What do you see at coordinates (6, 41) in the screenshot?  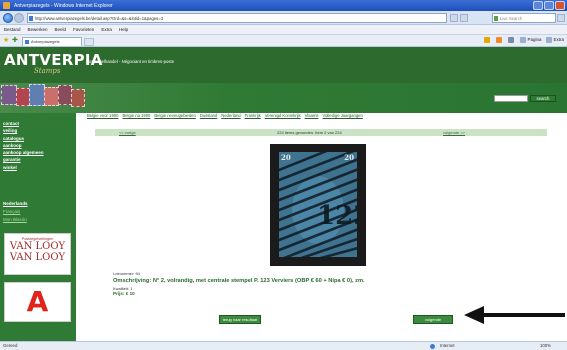 I see `favorites-star-icon: ★` at bounding box center [6, 41].